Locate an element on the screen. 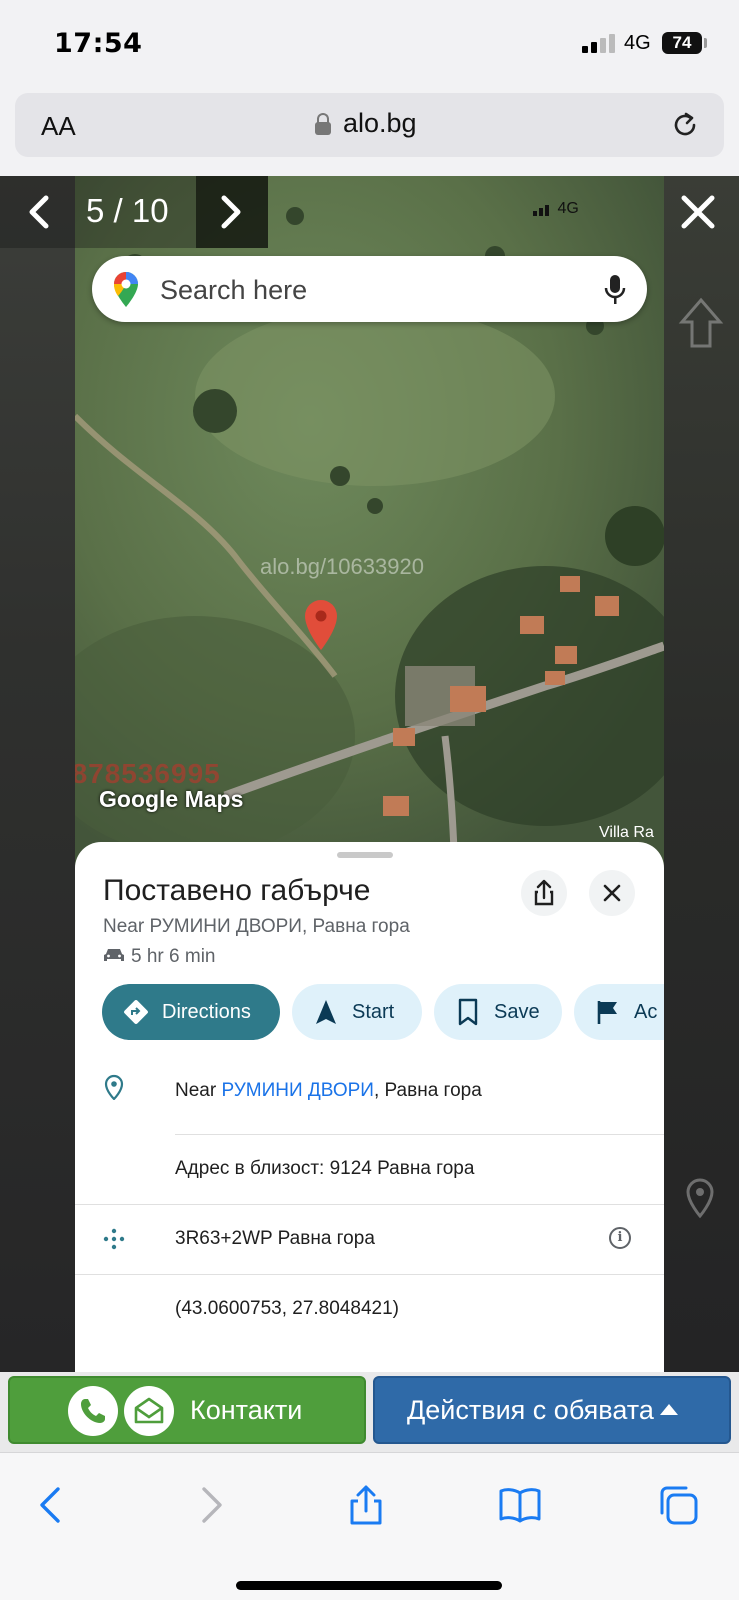 This screenshot has height=1600, width=739. directions-button: Directions is located at coordinates (191, 1012).